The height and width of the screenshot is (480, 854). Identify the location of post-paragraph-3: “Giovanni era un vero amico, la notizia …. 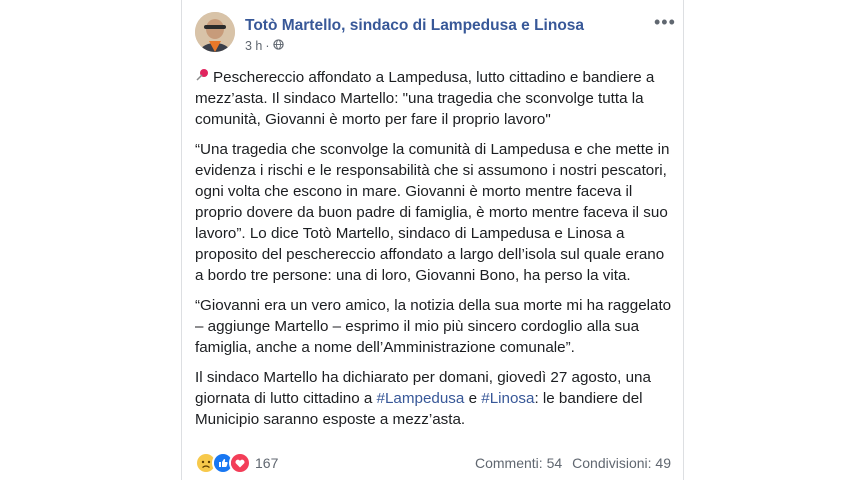
(433, 326).